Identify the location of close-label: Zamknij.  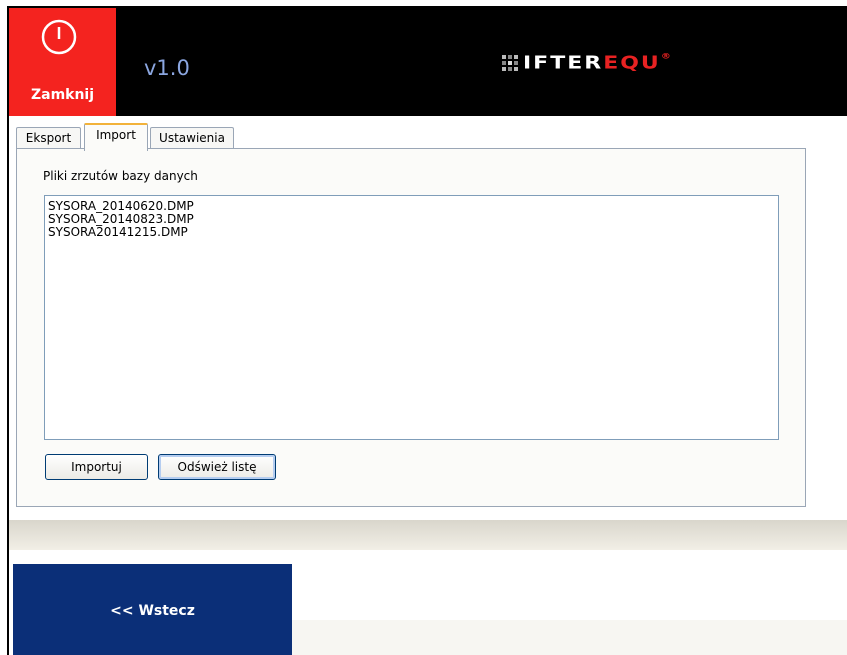
(62, 95).